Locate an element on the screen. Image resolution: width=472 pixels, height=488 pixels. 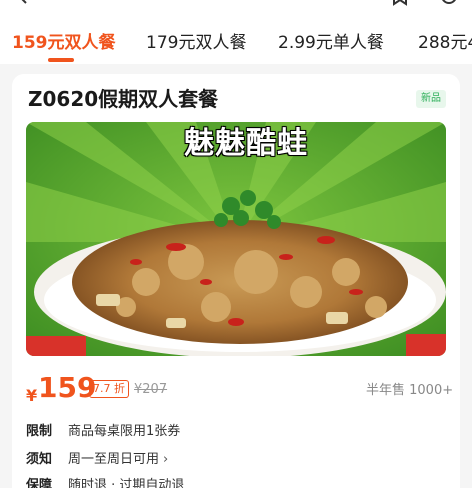
more-icon is located at coordinates (449, 3).